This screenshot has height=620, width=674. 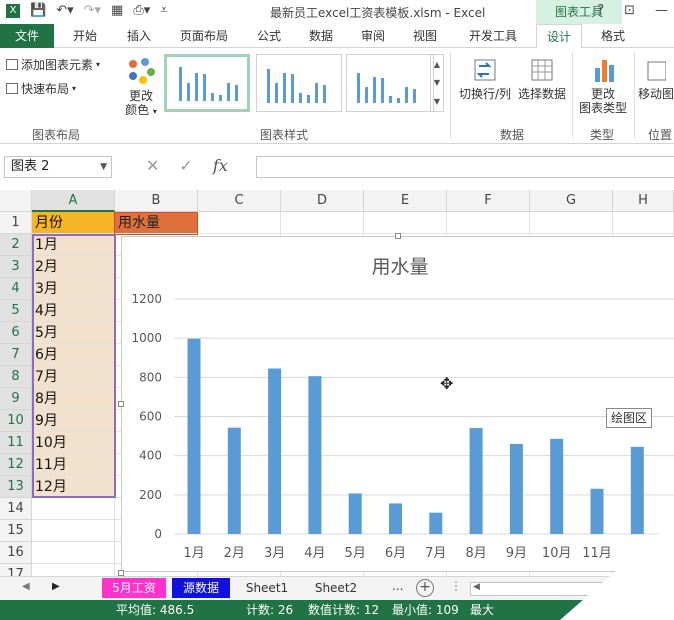 I want to click on cell-a1: 月份, so click(x=73, y=223).